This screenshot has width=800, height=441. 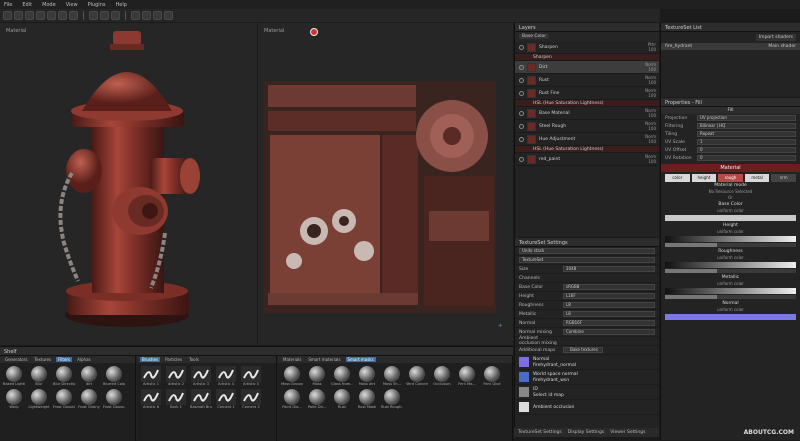 I want to click on shelf-item: Artistic 2, so click(x=176, y=376).